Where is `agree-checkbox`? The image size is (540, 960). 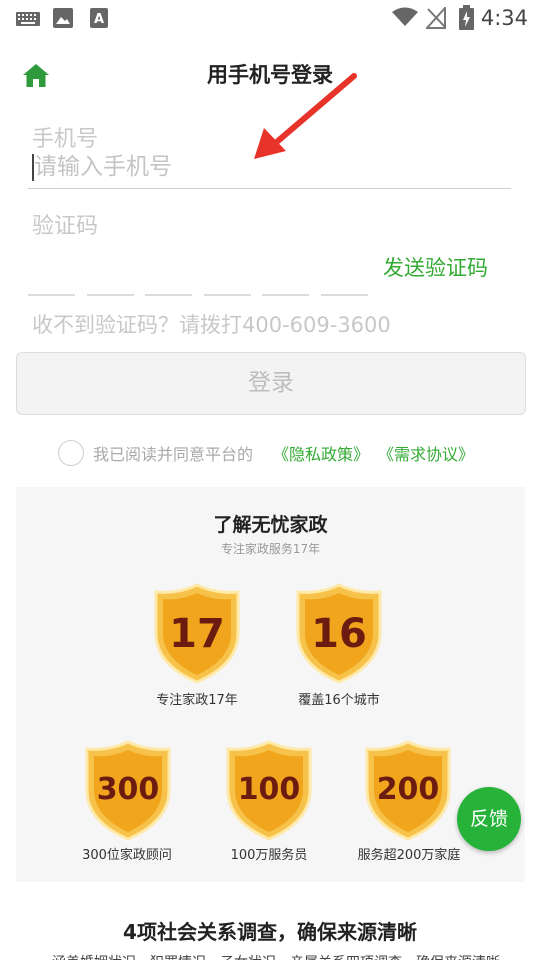
agree-checkbox is located at coordinates (71, 453).